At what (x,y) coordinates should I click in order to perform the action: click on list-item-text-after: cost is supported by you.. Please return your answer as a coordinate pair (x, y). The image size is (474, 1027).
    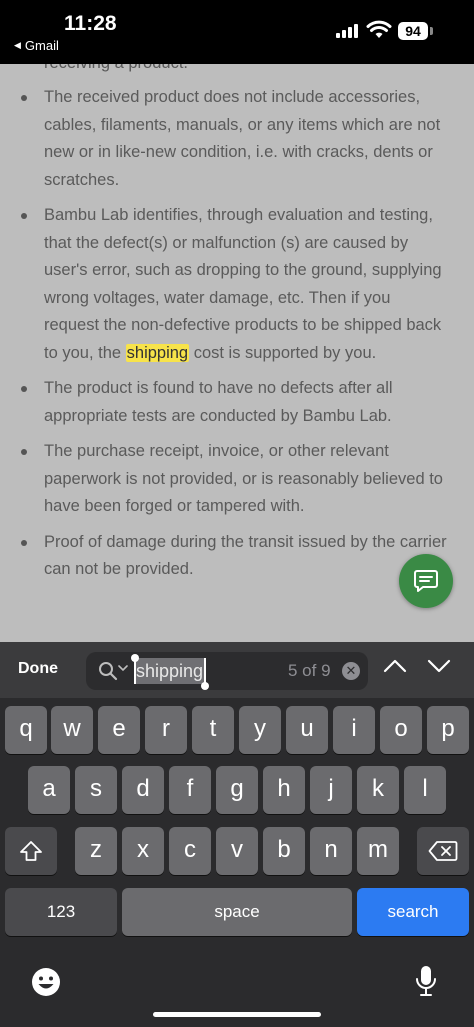
    Looking at the image, I should click on (283, 352).